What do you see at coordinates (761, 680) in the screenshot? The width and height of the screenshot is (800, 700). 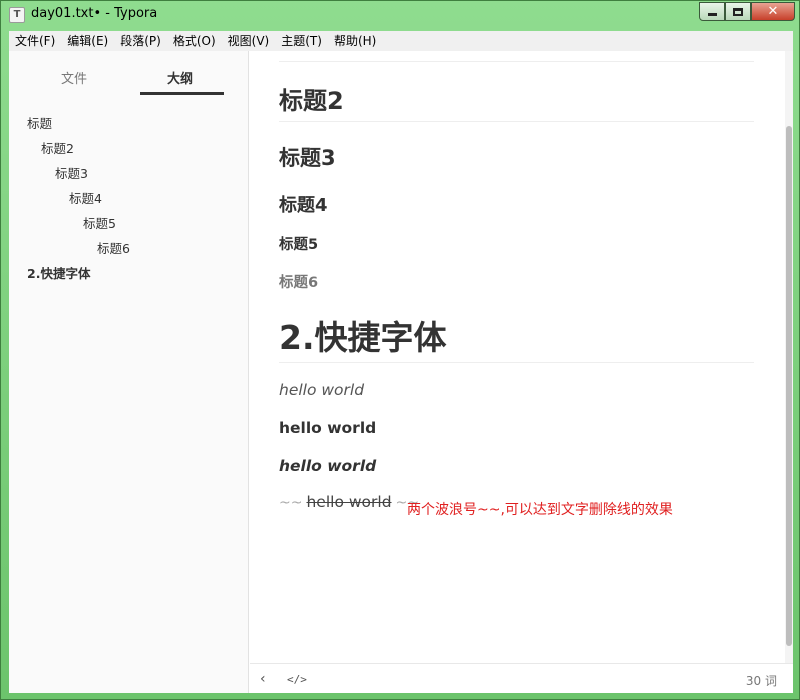 I see `word-count: 30 词` at bounding box center [761, 680].